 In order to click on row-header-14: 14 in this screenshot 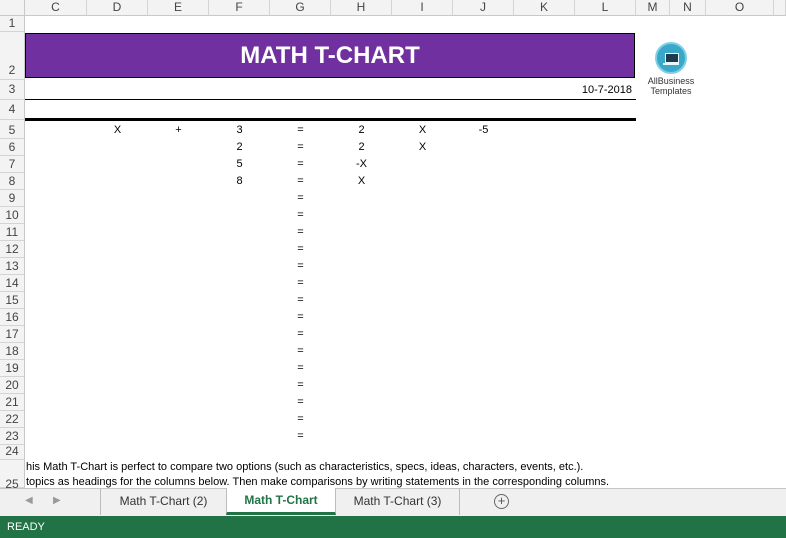, I will do `click(12, 283)`.